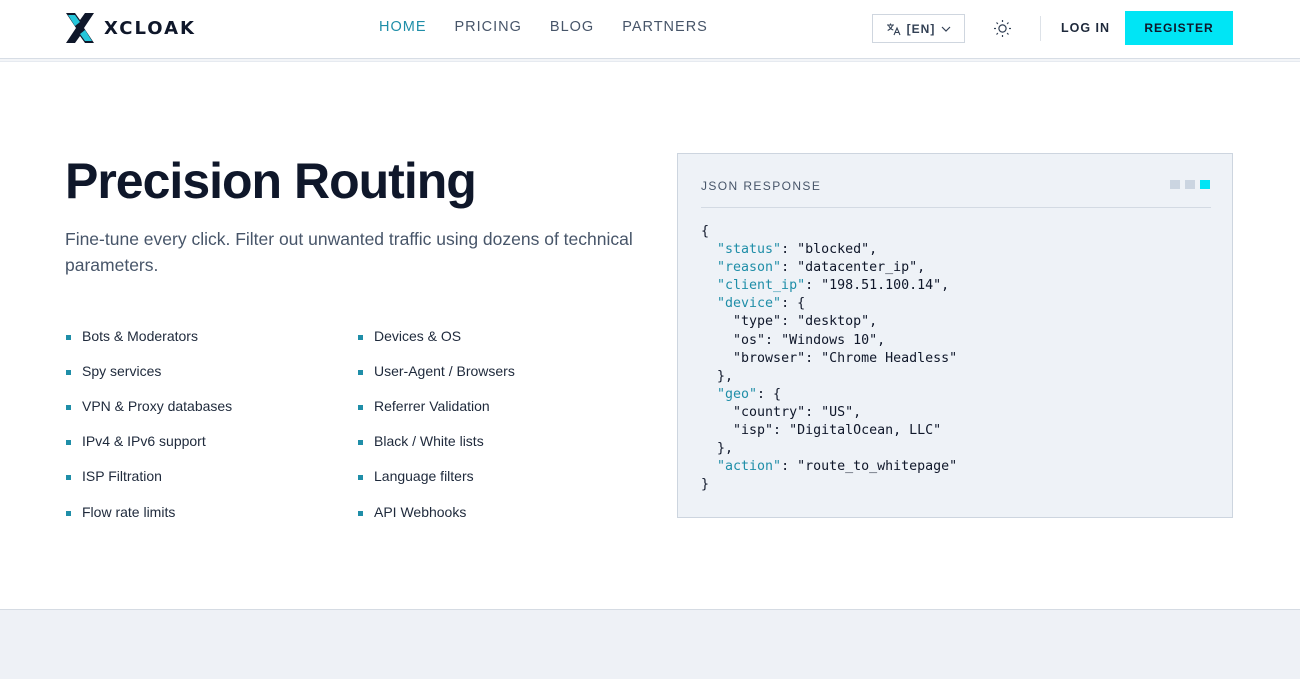 The height and width of the screenshot is (679, 1300). I want to click on login-link: LOG IN, so click(1085, 28).